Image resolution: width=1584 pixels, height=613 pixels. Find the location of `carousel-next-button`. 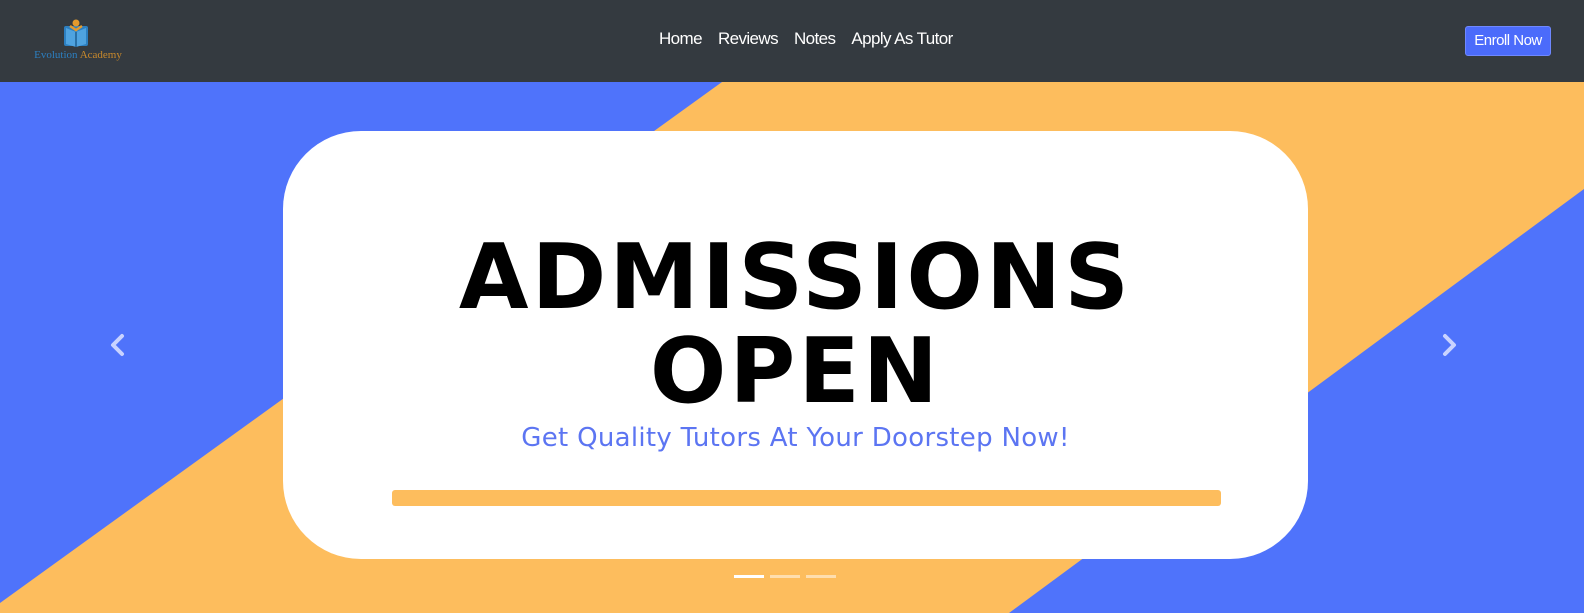

carousel-next-button is located at coordinates (1449, 345).